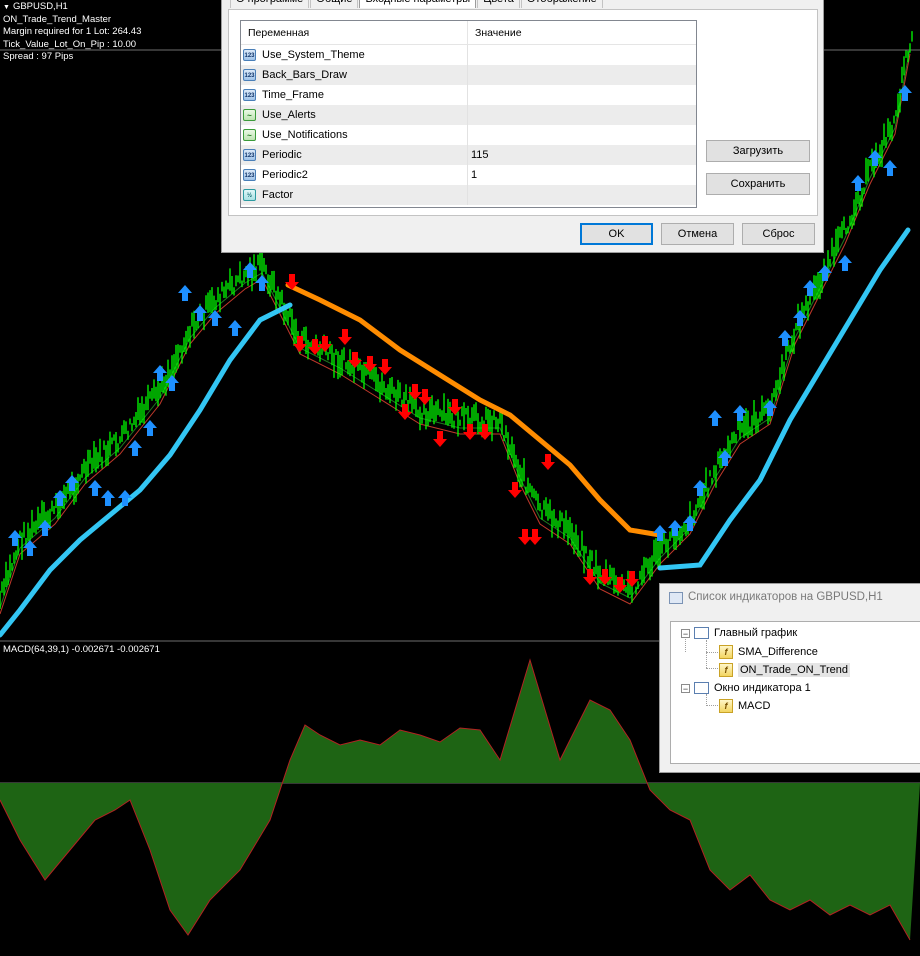 The height and width of the screenshot is (956, 920). I want to click on param-name: Use_System_Theme, so click(313, 55).